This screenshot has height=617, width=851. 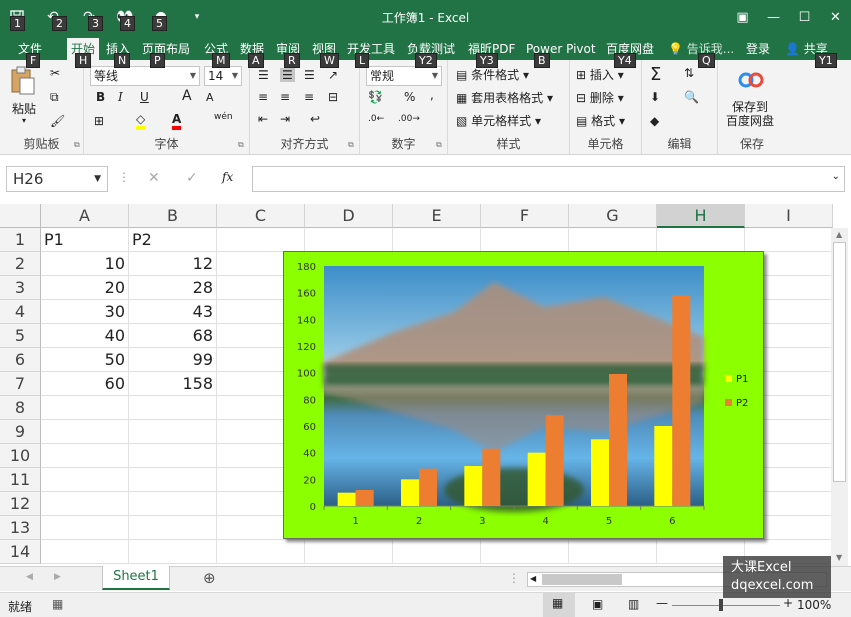 I want to click on new-sheet-icon: ⊕, so click(x=209, y=578).